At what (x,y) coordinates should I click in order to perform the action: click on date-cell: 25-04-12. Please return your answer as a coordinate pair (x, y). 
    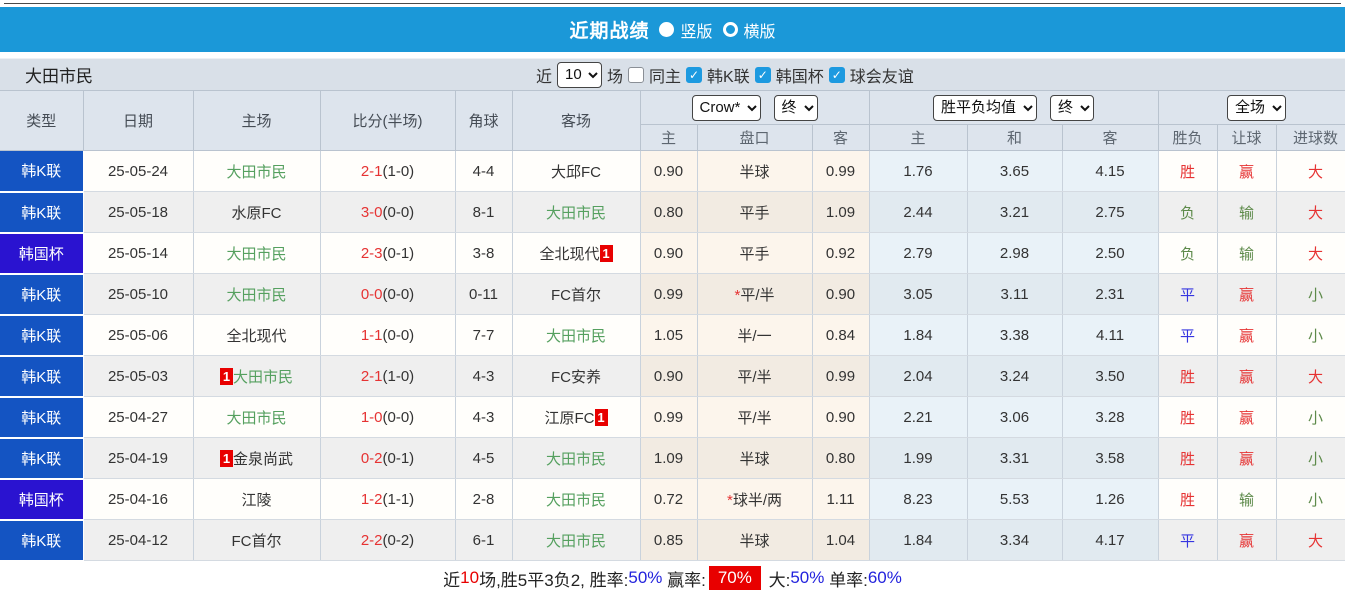
    Looking at the image, I should click on (138, 540).